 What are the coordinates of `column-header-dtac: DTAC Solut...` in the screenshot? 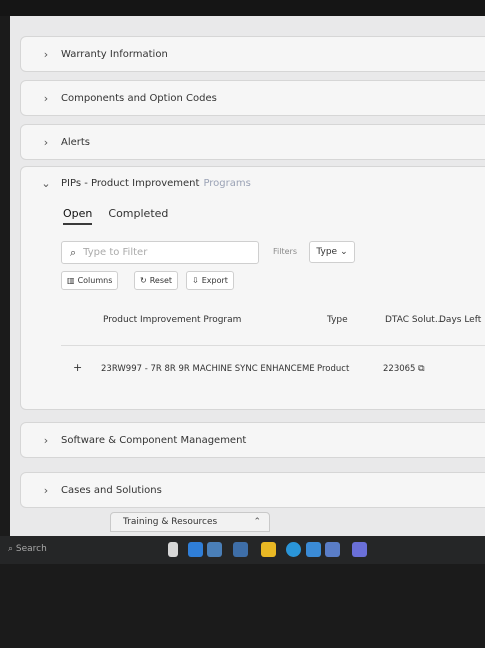 It's located at (414, 320).